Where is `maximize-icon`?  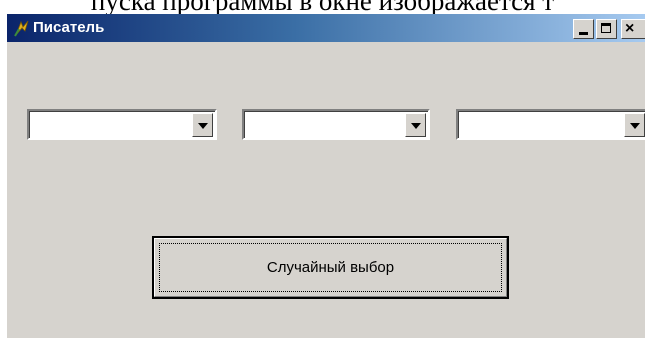
maximize-icon is located at coordinates (606, 28).